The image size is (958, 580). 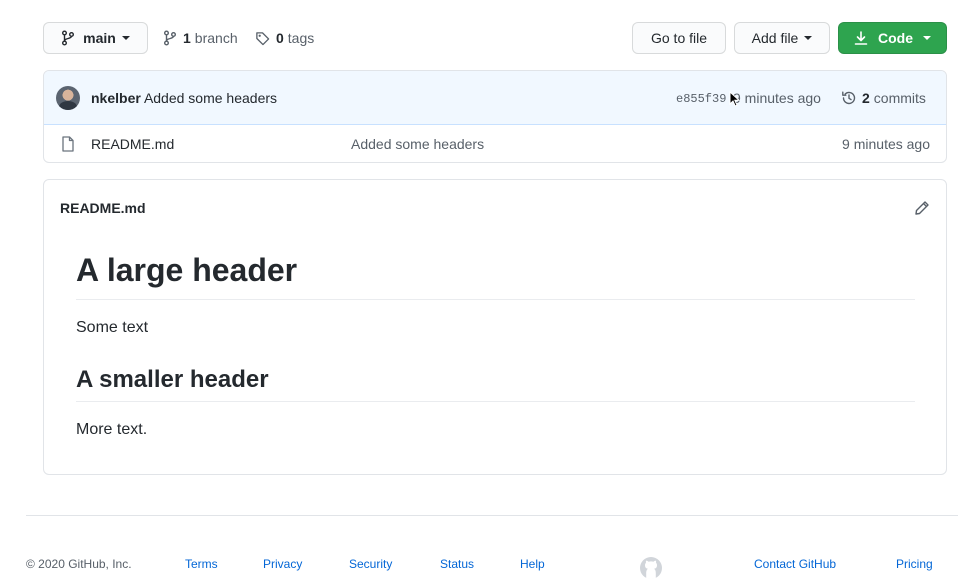 I want to click on go-to-file-label: Go to file, so click(x=679, y=38).